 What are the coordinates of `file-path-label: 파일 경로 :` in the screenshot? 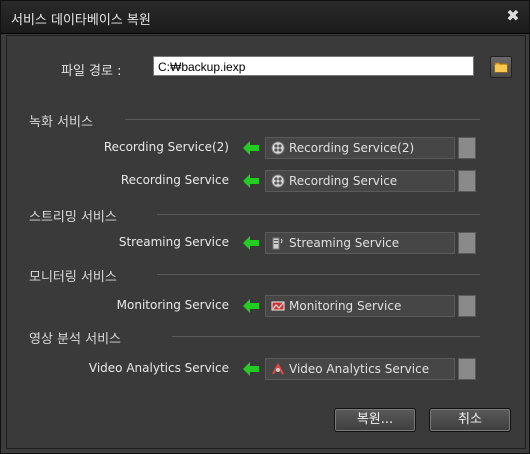 It's located at (91, 71).